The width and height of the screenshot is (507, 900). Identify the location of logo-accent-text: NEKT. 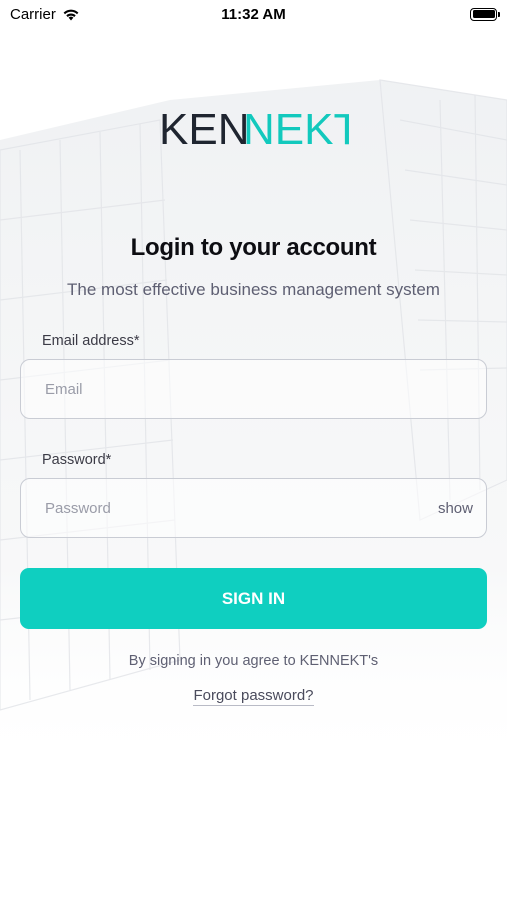
(296, 129).